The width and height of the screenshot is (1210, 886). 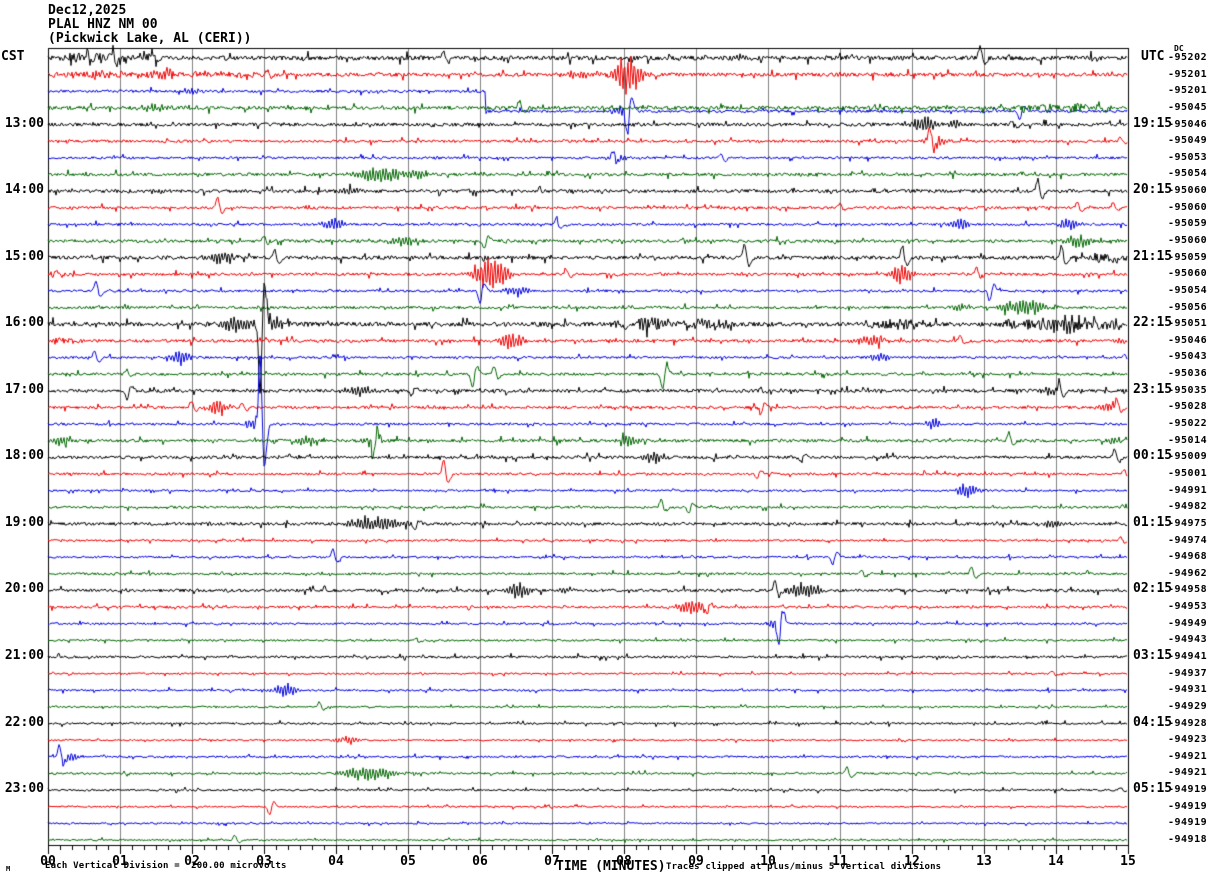 I want to click on utc-time-label: 04:15, so click(x=1153, y=722).